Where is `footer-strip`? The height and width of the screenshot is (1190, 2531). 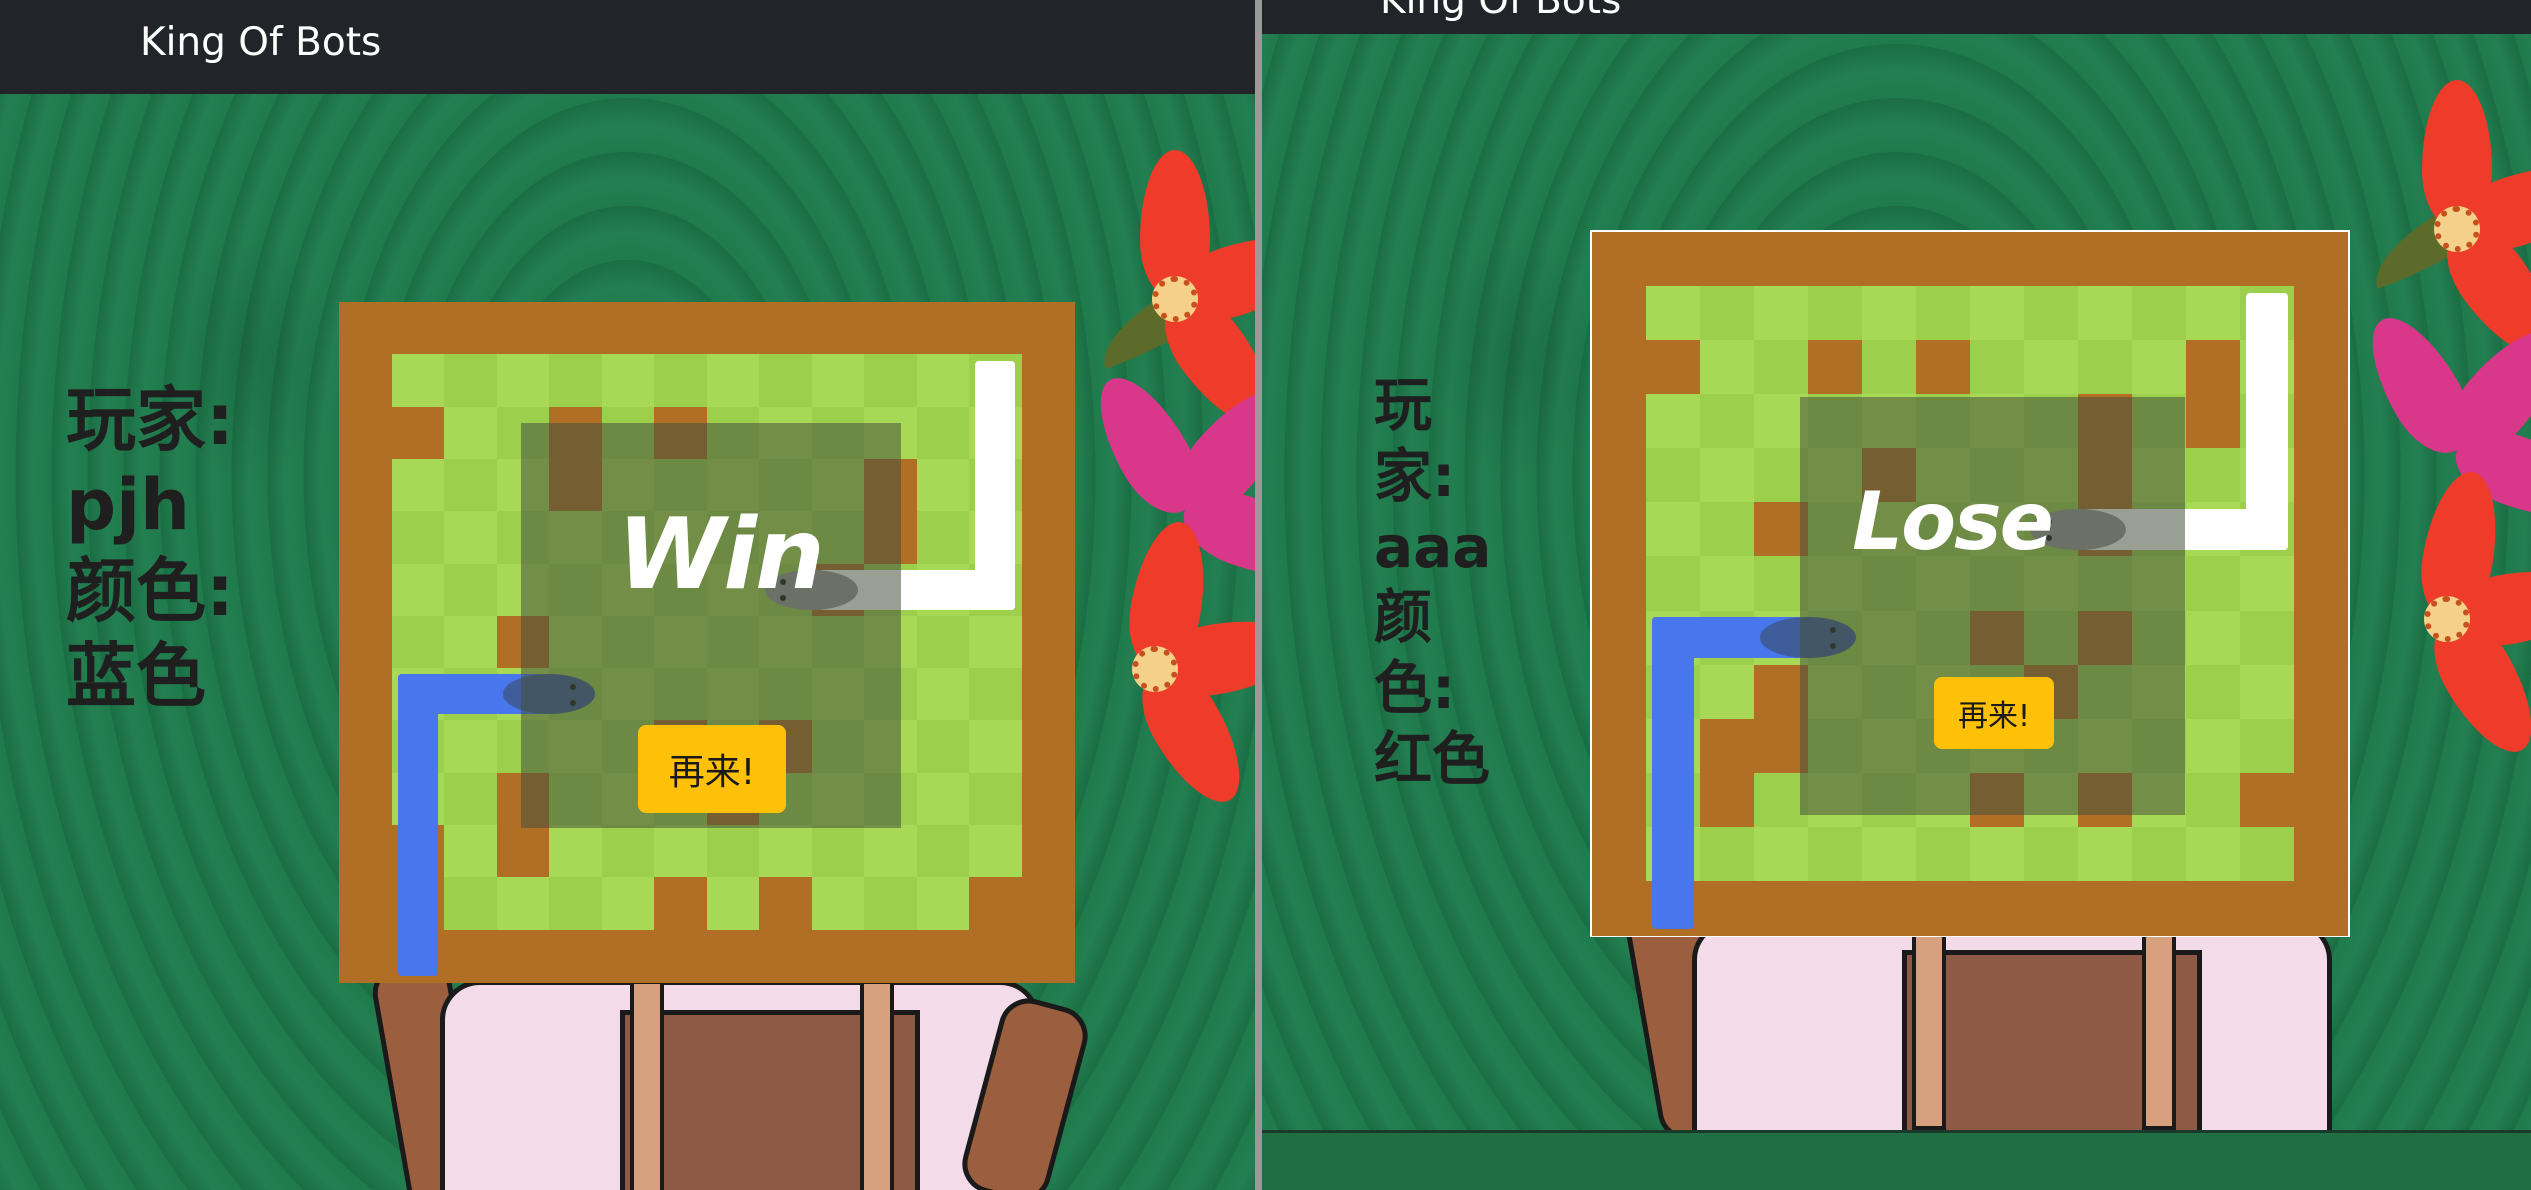
footer-strip is located at coordinates (1896, 1160).